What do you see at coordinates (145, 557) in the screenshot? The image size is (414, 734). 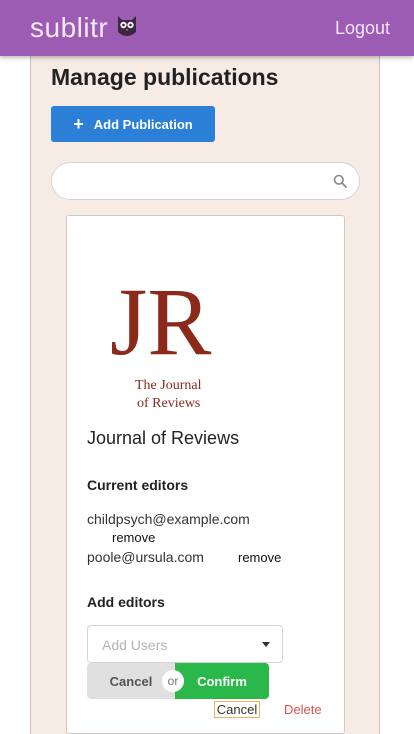 I see `editor-email: poole@ursula.com` at bounding box center [145, 557].